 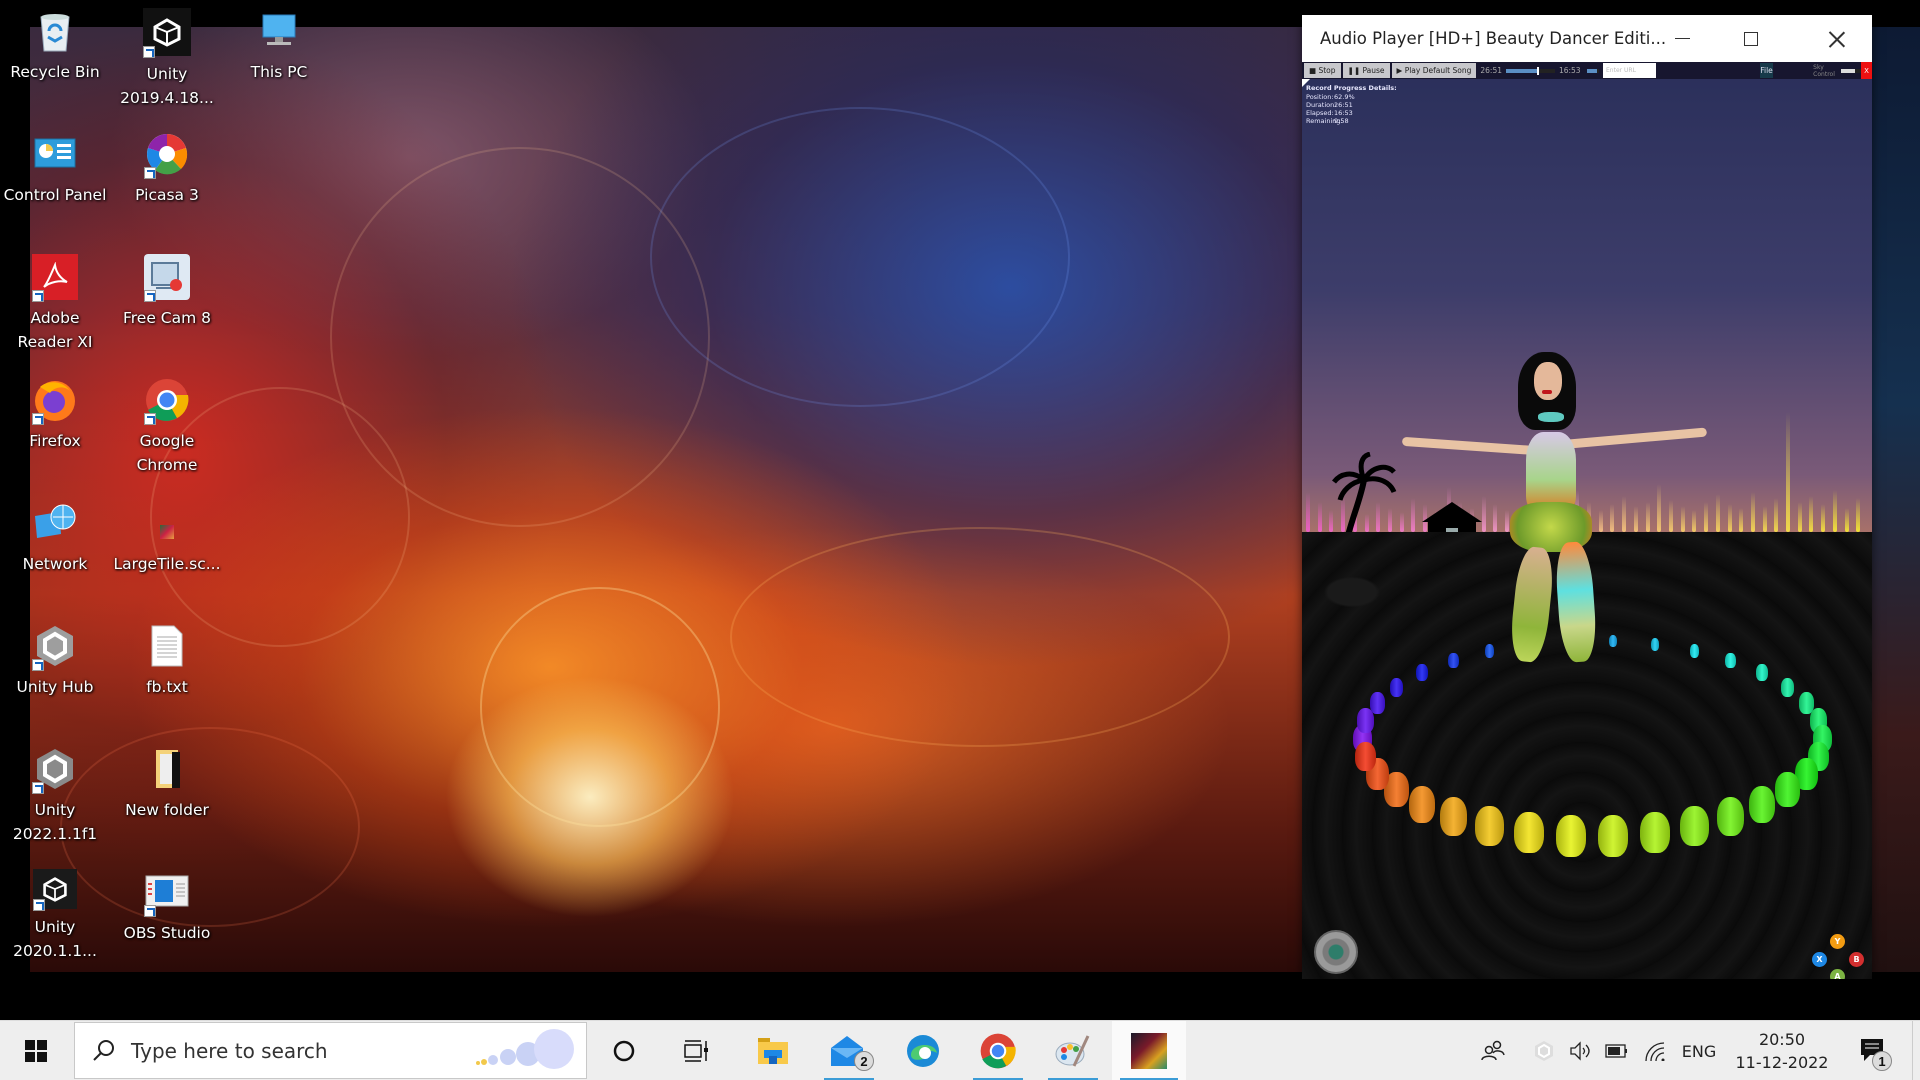 I want to click on desktop-icon-obs-studio: OBS Studio, so click(x=167, y=907).